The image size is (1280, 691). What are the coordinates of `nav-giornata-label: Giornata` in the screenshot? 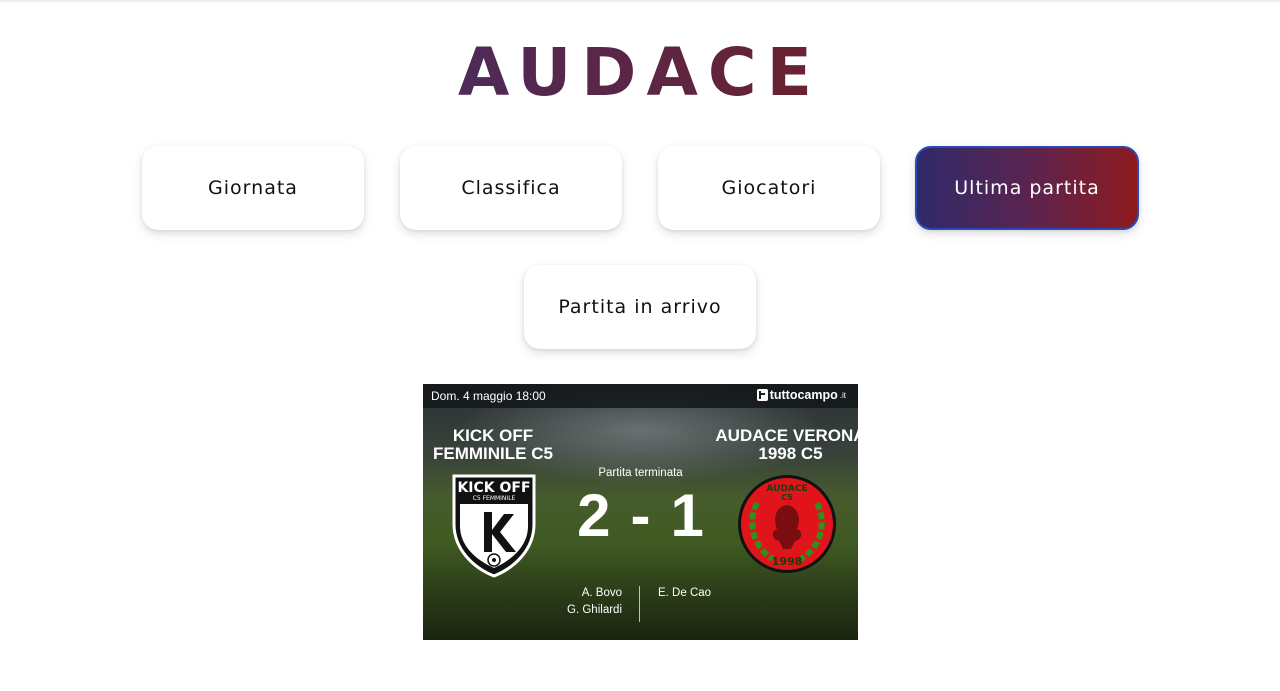 It's located at (253, 188).